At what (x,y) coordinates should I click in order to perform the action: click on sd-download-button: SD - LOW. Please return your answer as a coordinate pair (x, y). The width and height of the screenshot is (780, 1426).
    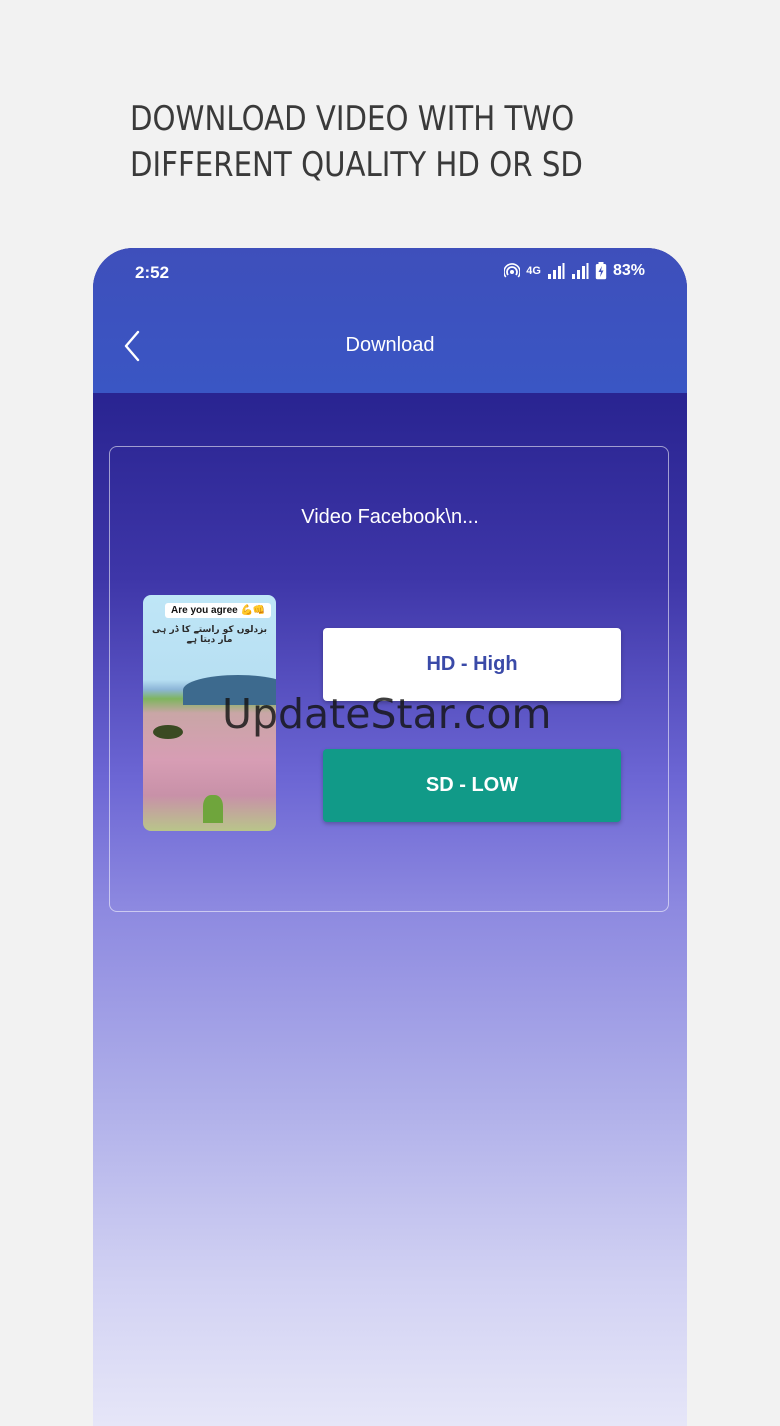
    Looking at the image, I should click on (472, 785).